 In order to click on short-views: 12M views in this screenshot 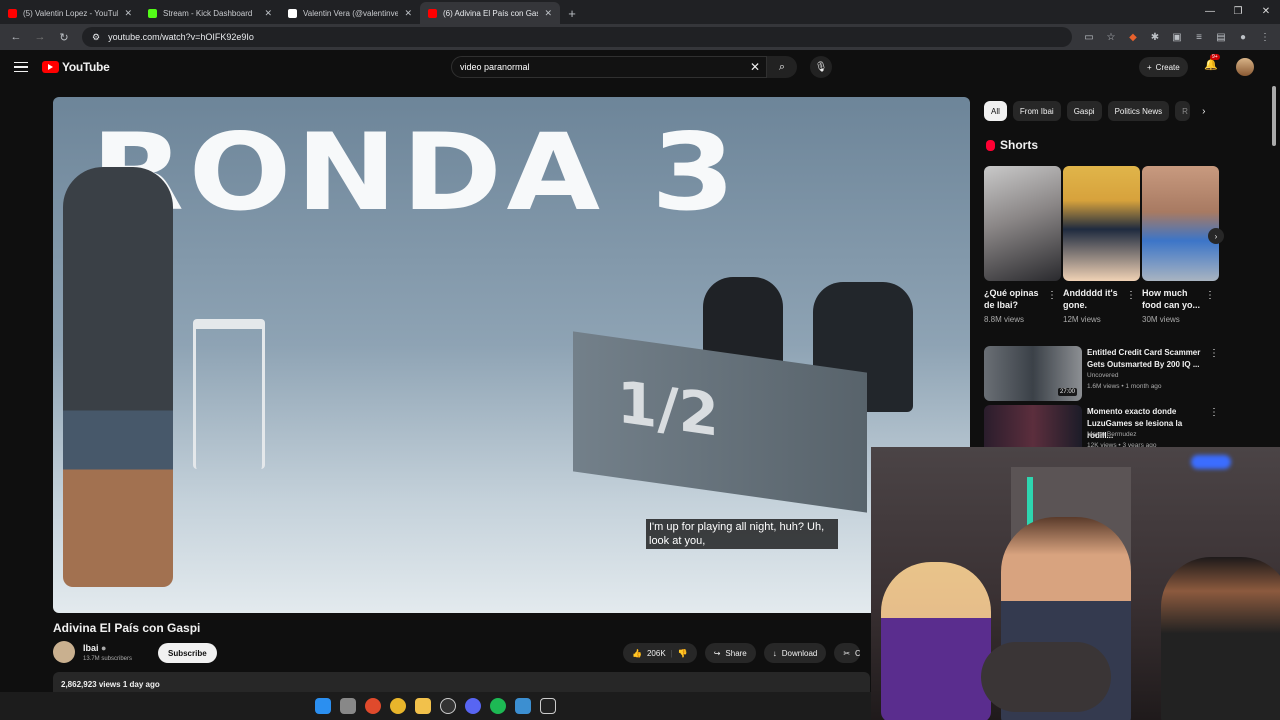, I will do `click(1082, 319)`.